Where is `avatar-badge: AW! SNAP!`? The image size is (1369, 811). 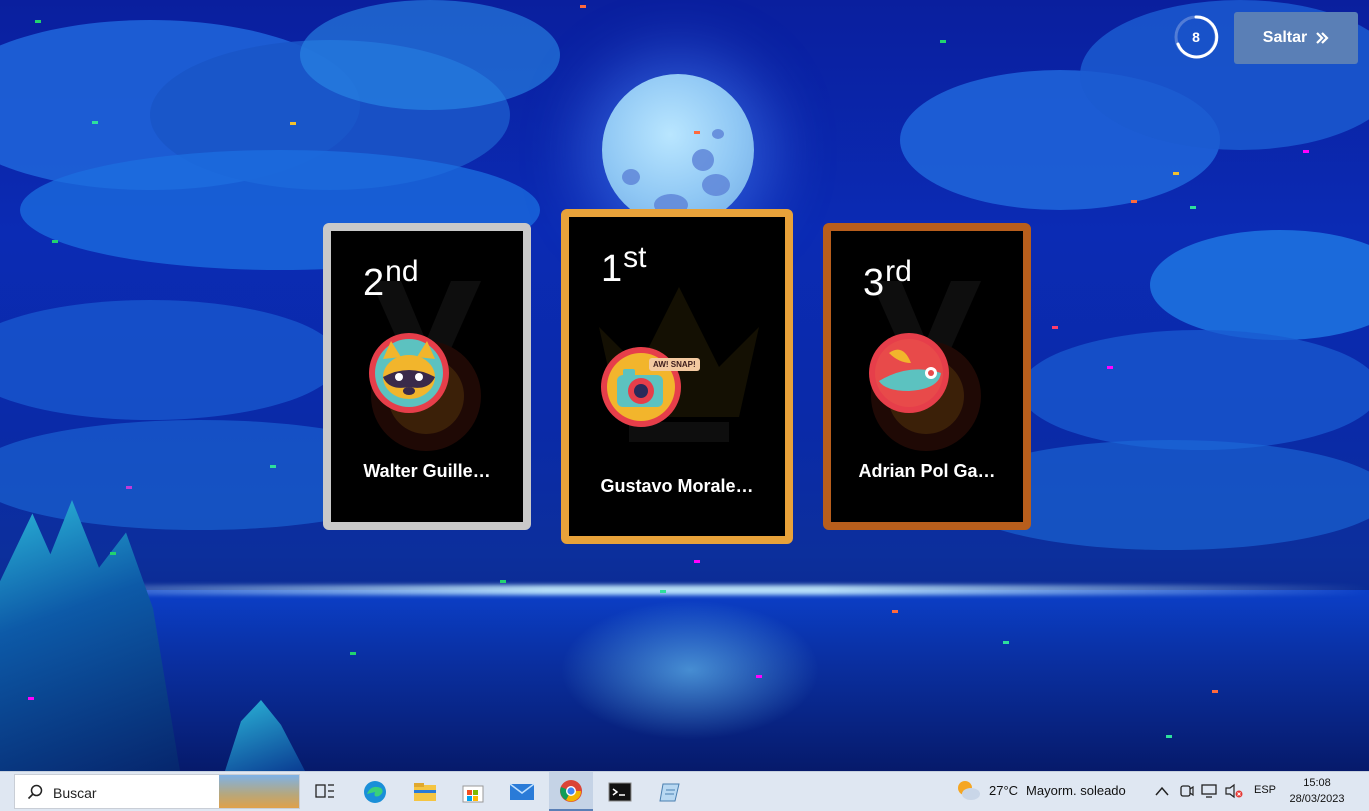 avatar-badge: AW! SNAP! is located at coordinates (674, 364).